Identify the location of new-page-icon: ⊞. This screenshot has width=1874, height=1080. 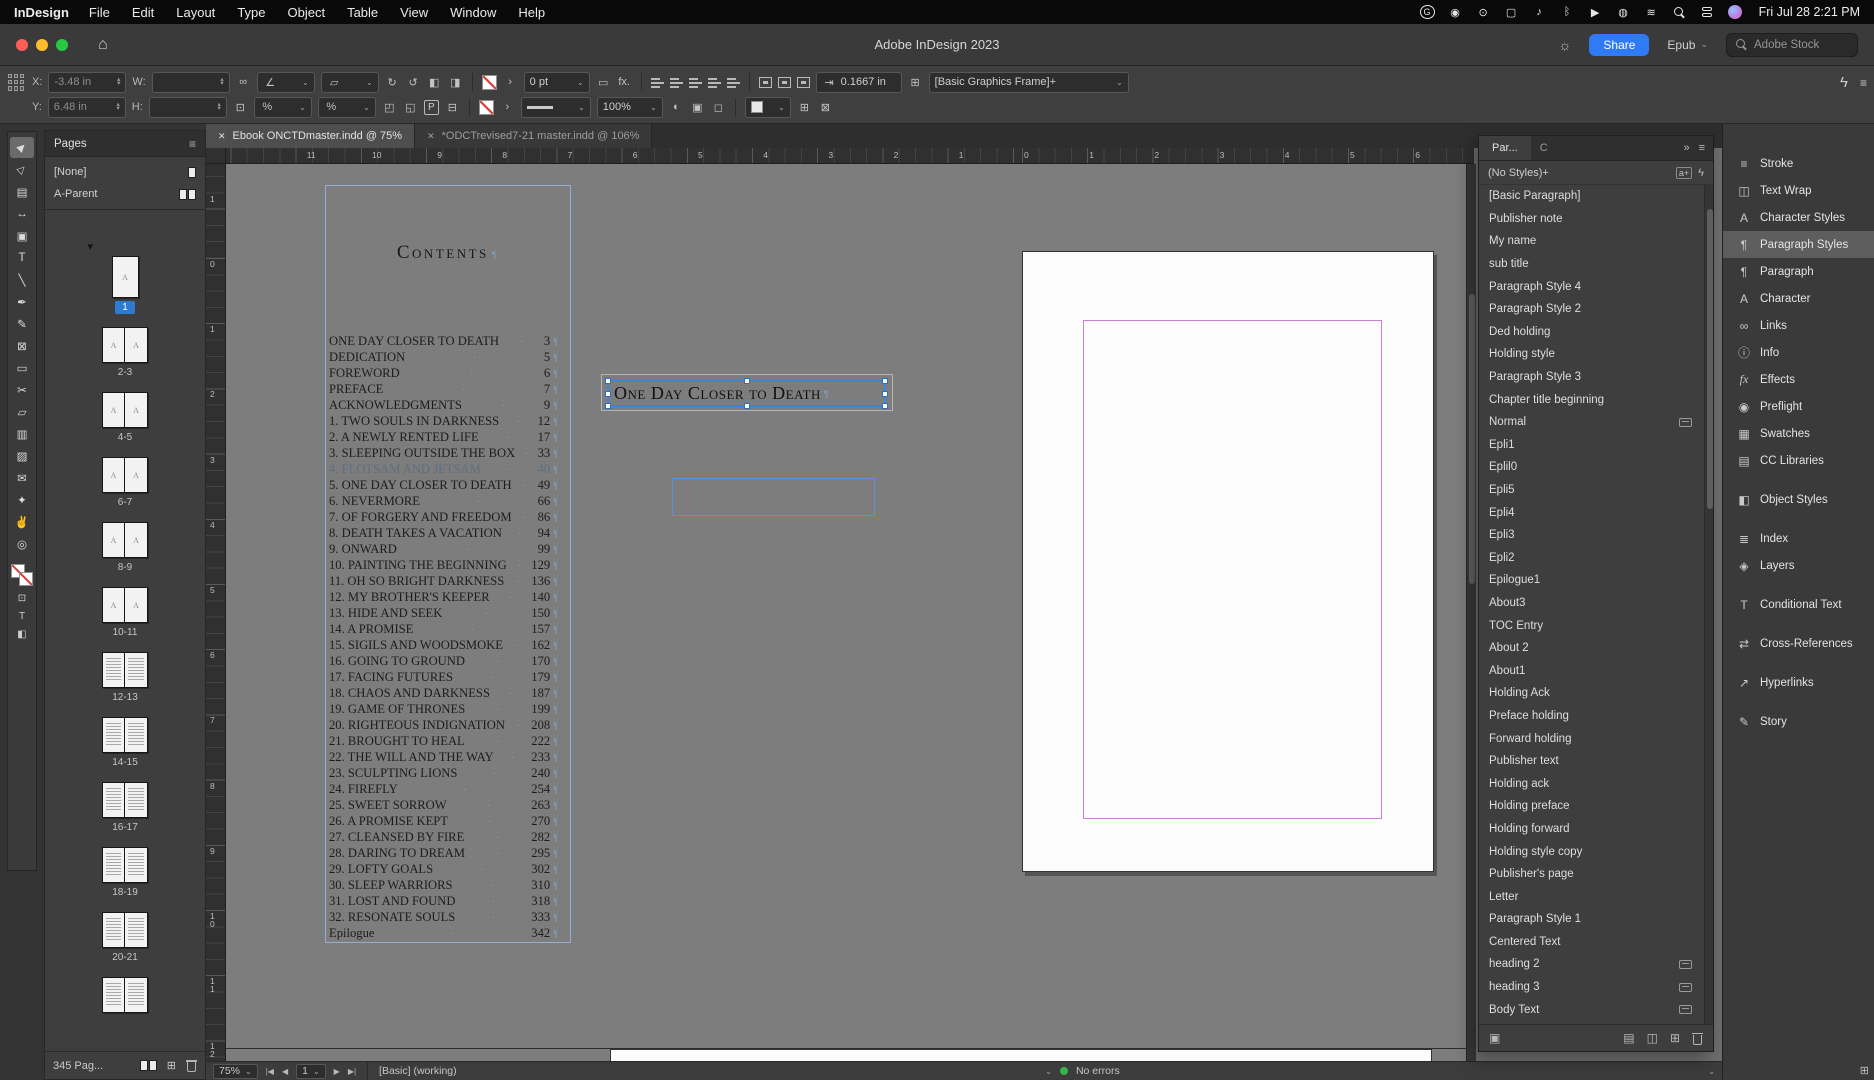
(171, 1065).